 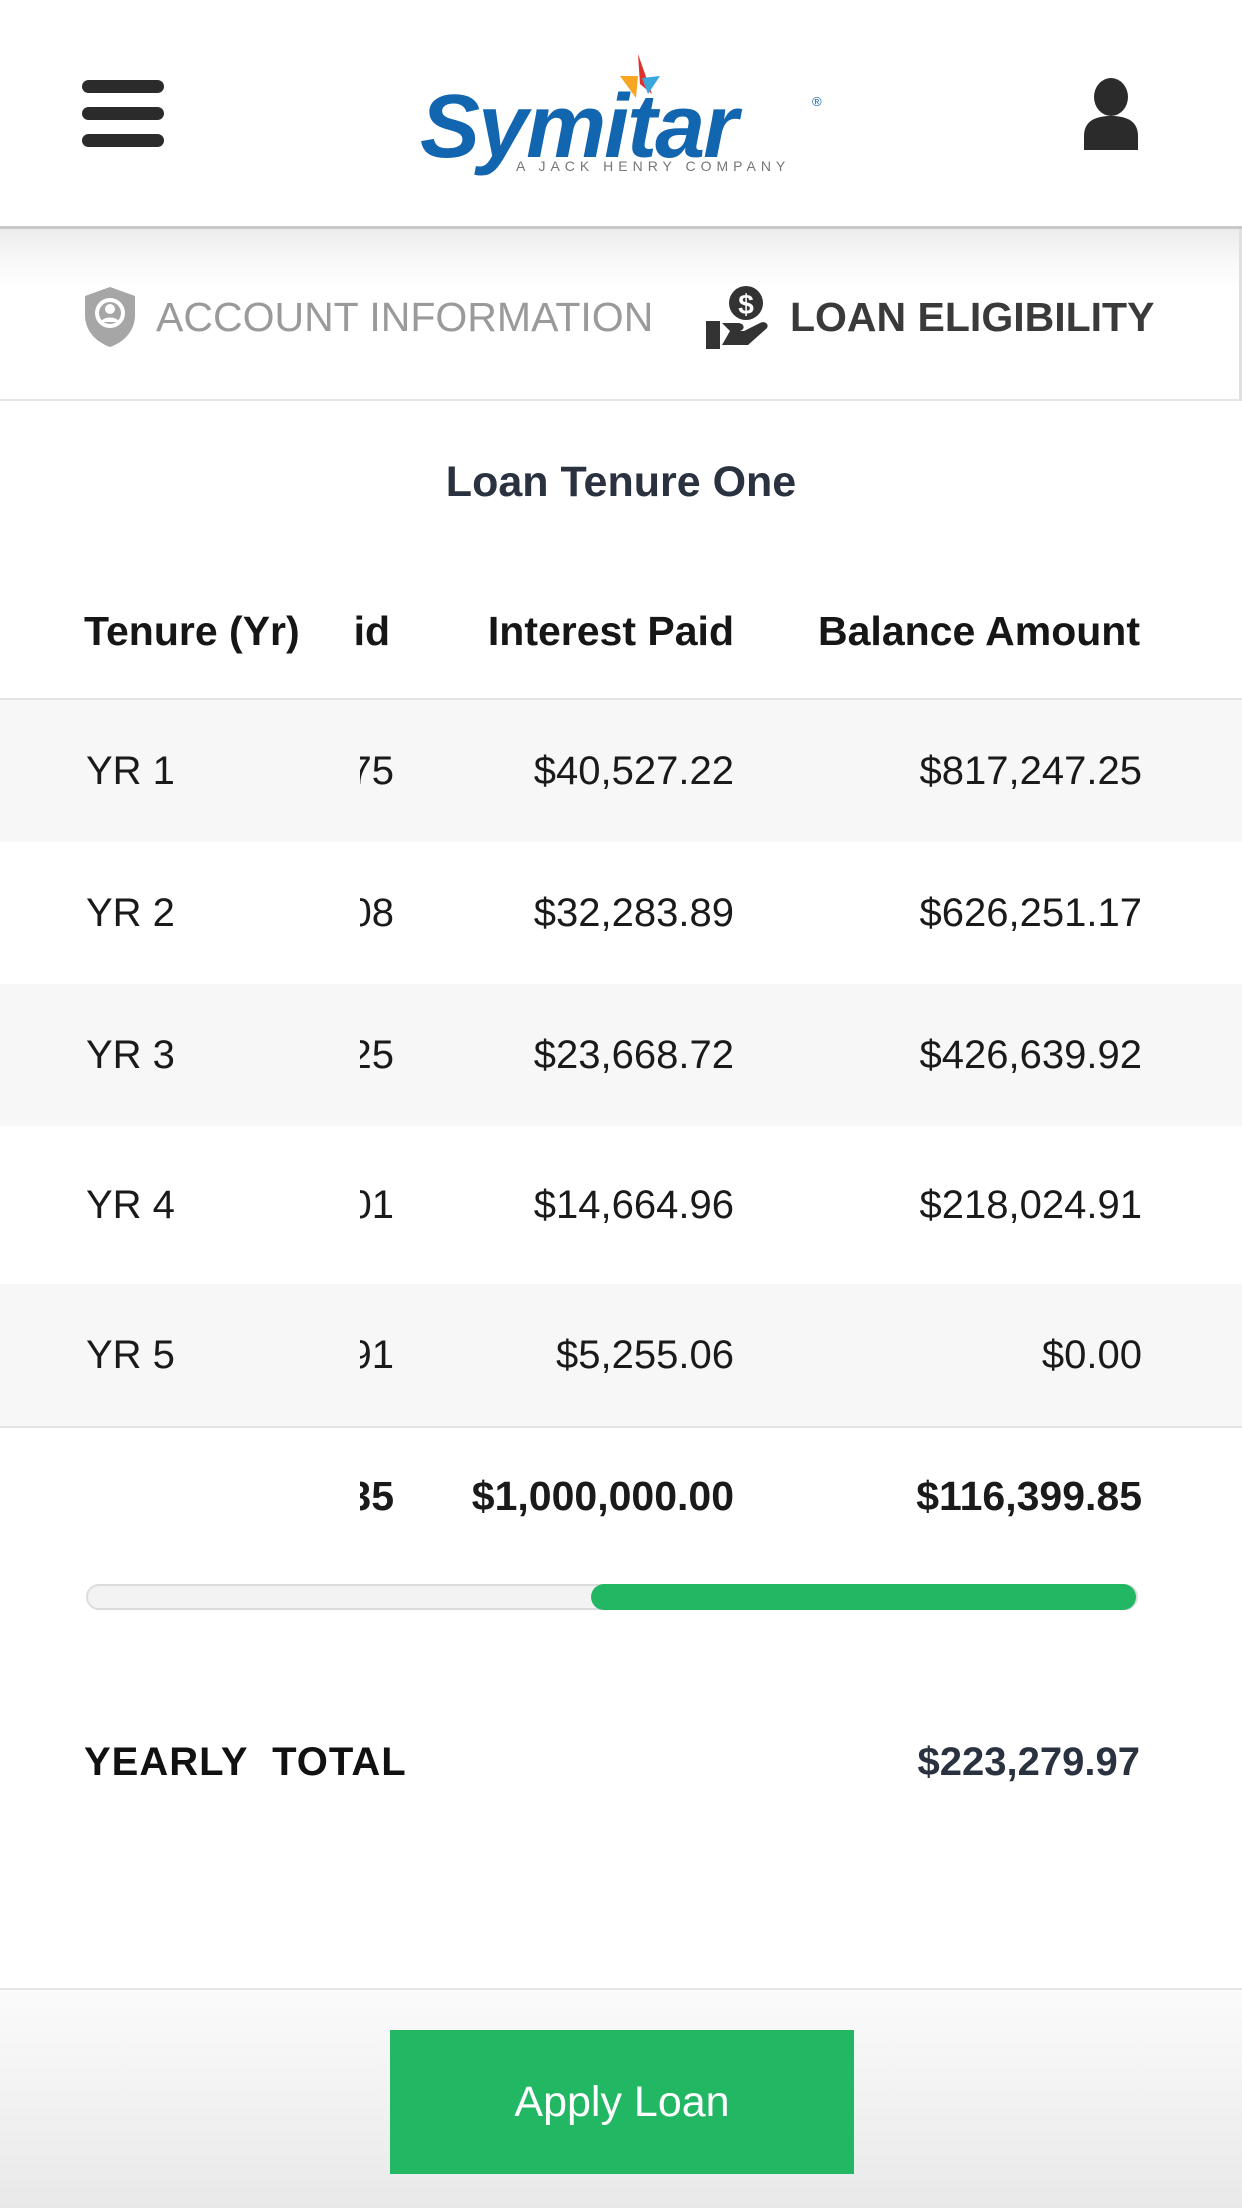 I want to click on total-principal: 35, so click(x=377, y=1495).